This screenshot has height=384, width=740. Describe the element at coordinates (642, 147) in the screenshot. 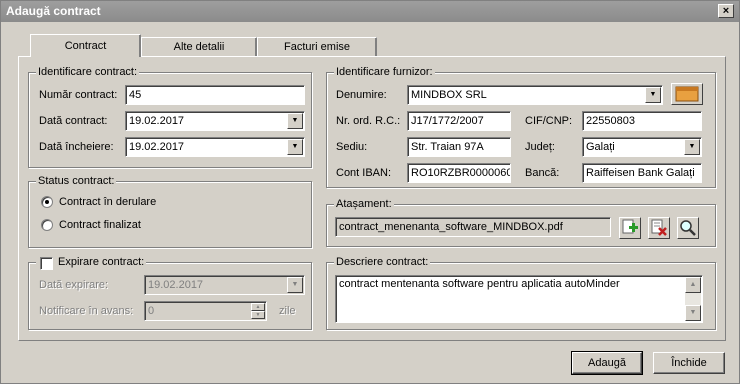

I see `judet-select: Galați ▼` at that location.